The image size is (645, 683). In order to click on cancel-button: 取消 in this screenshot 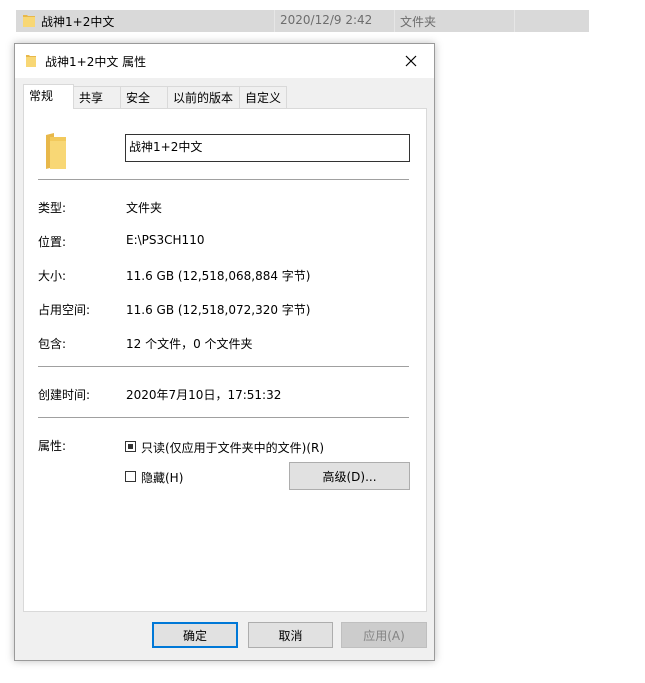, I will do `click(290, 635)`.